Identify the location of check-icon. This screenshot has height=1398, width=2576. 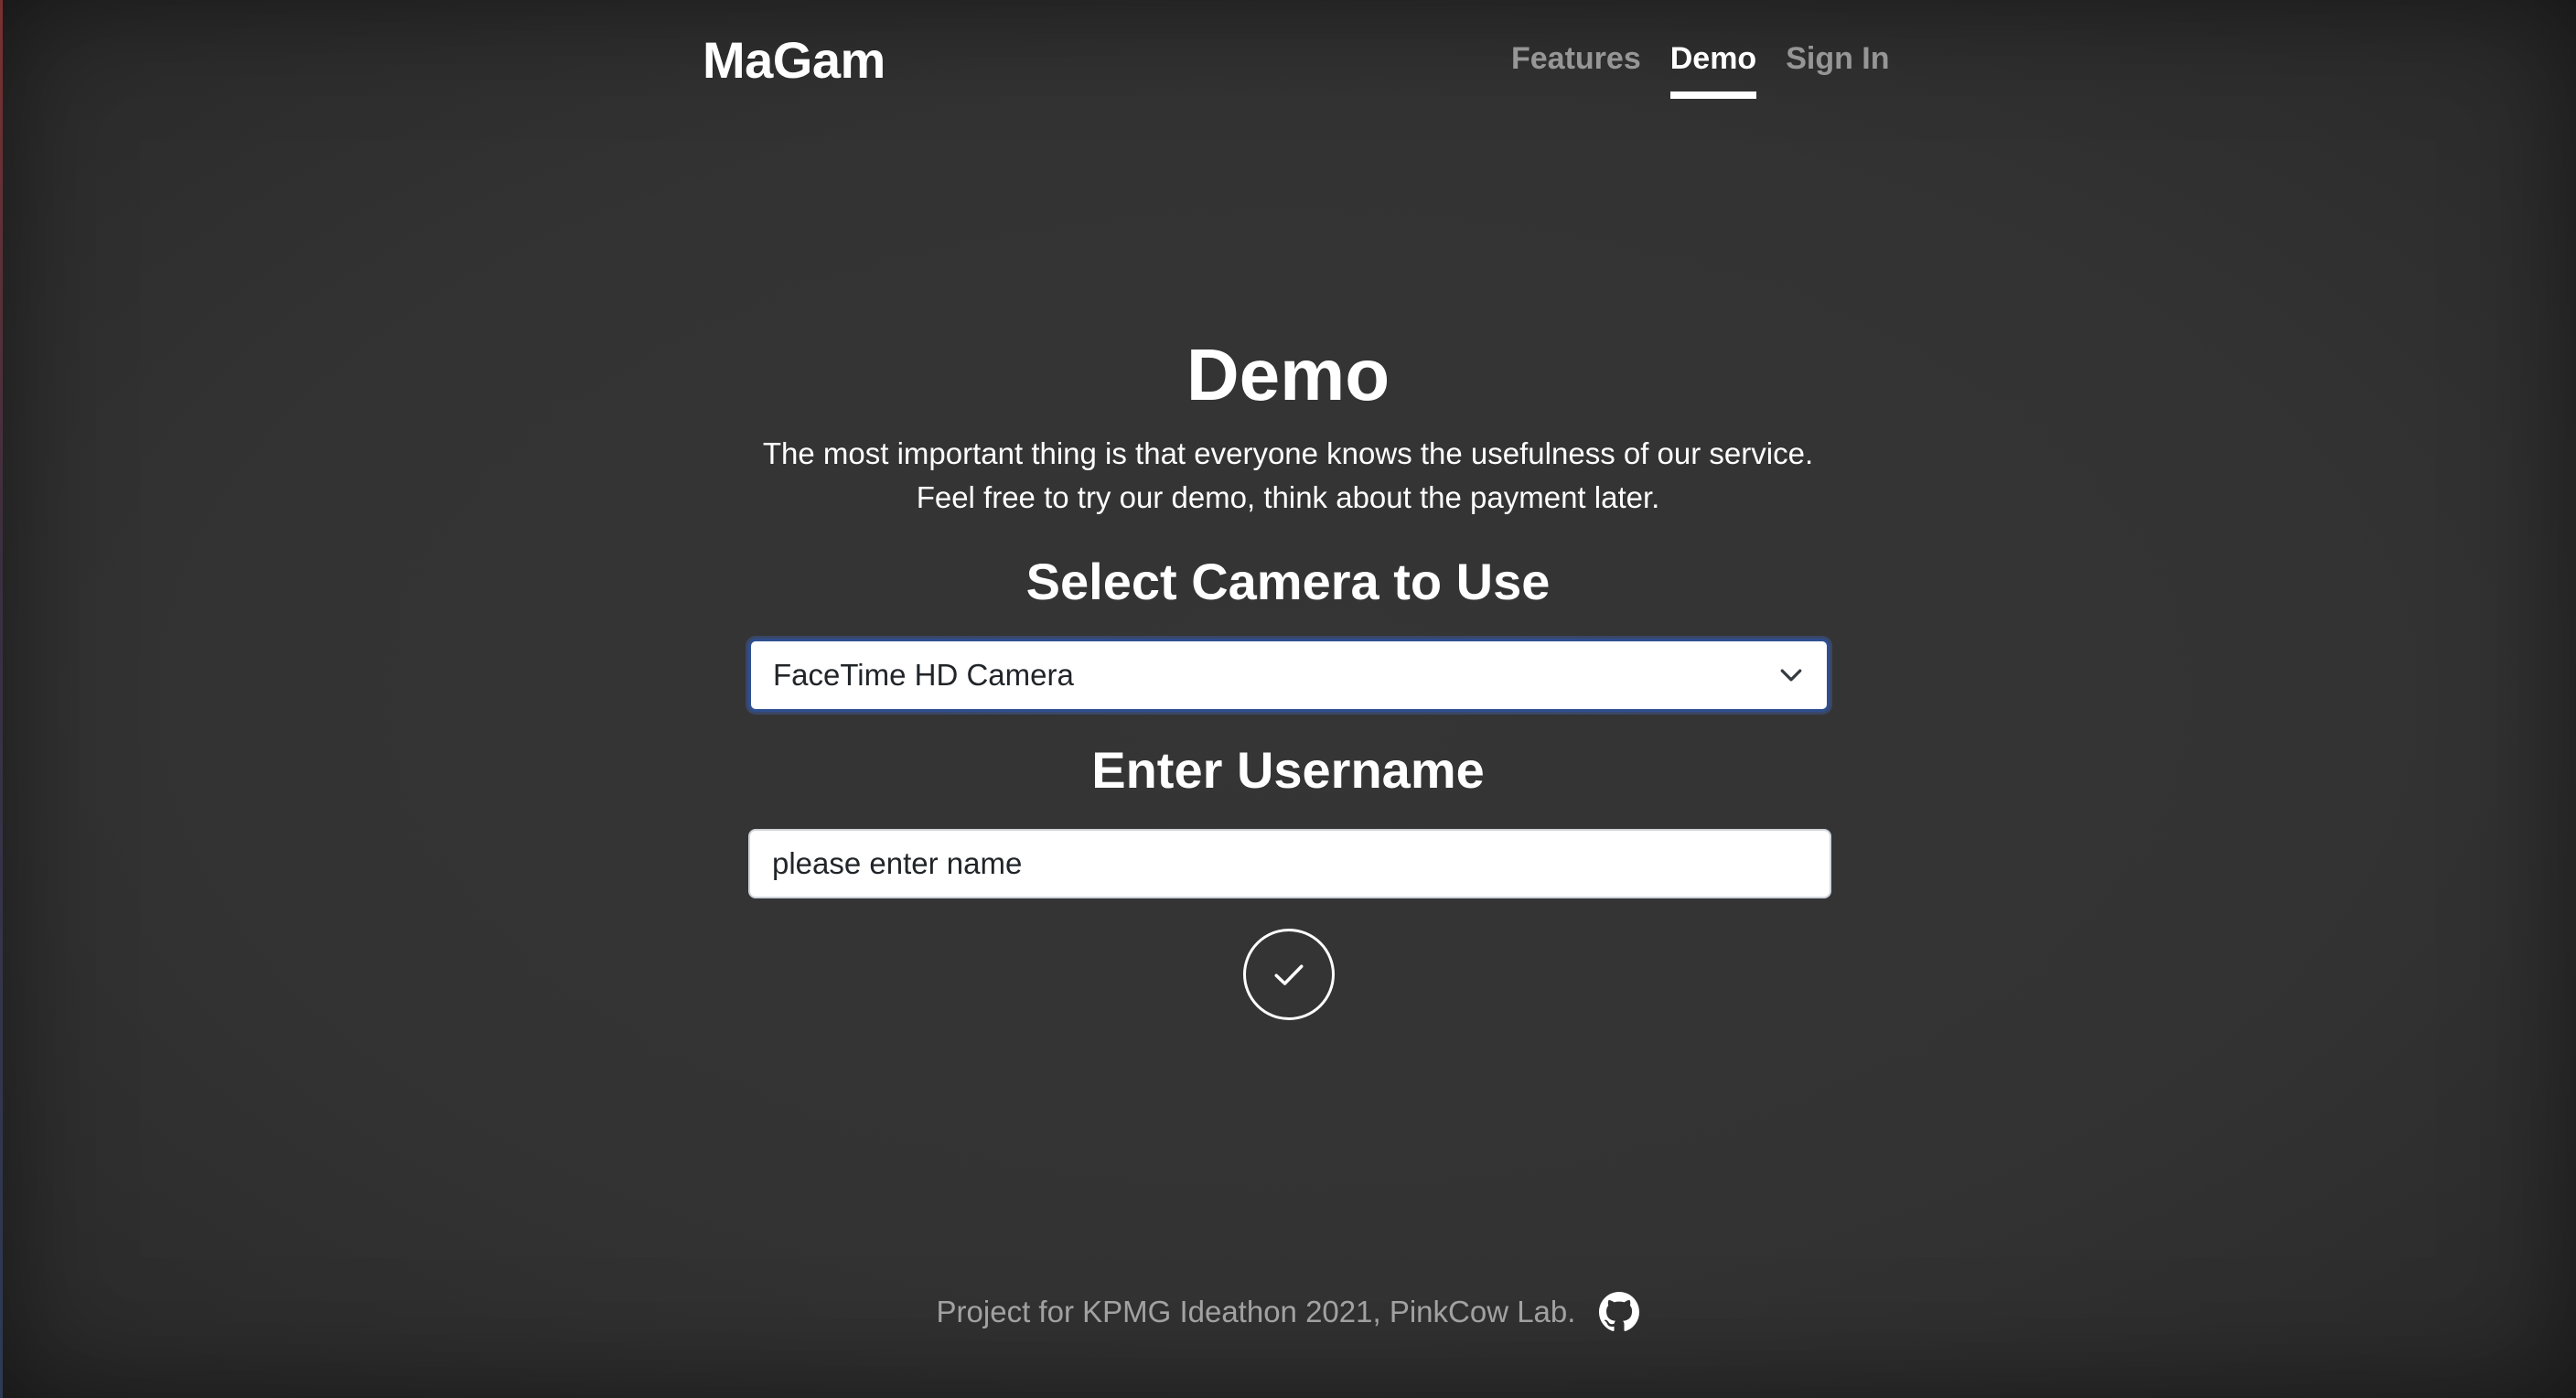
(1289, 974).